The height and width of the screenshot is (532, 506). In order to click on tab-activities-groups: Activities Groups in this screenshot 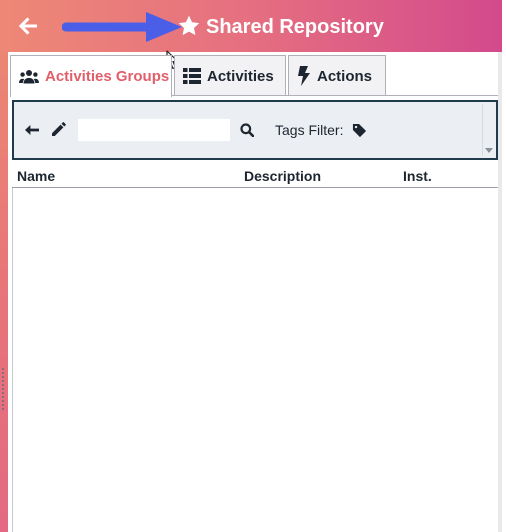, I will do `click(91, 76)`.